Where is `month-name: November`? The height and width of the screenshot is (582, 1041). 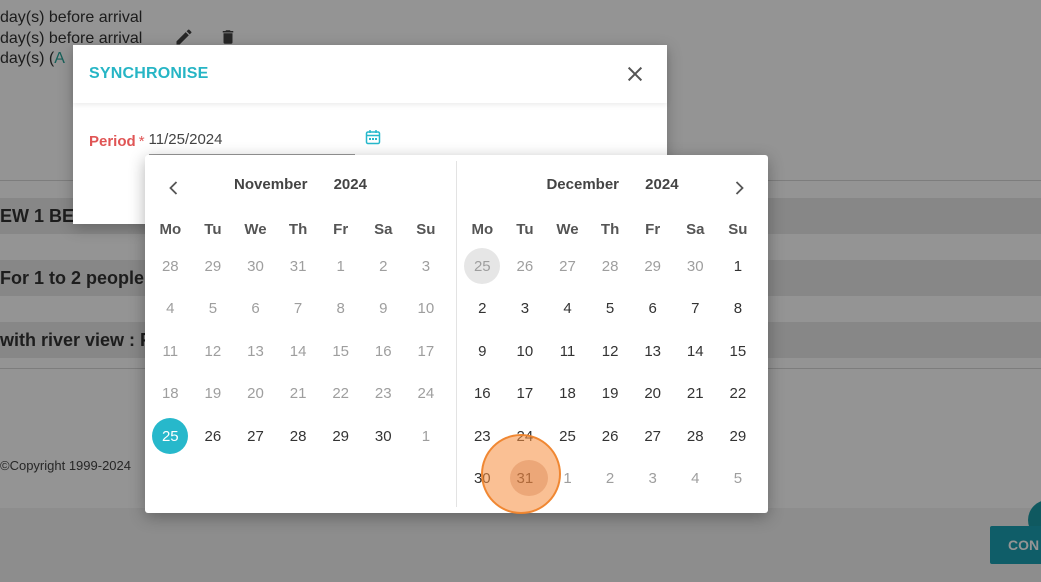 month-name: November is located at coordinates (270, 184).